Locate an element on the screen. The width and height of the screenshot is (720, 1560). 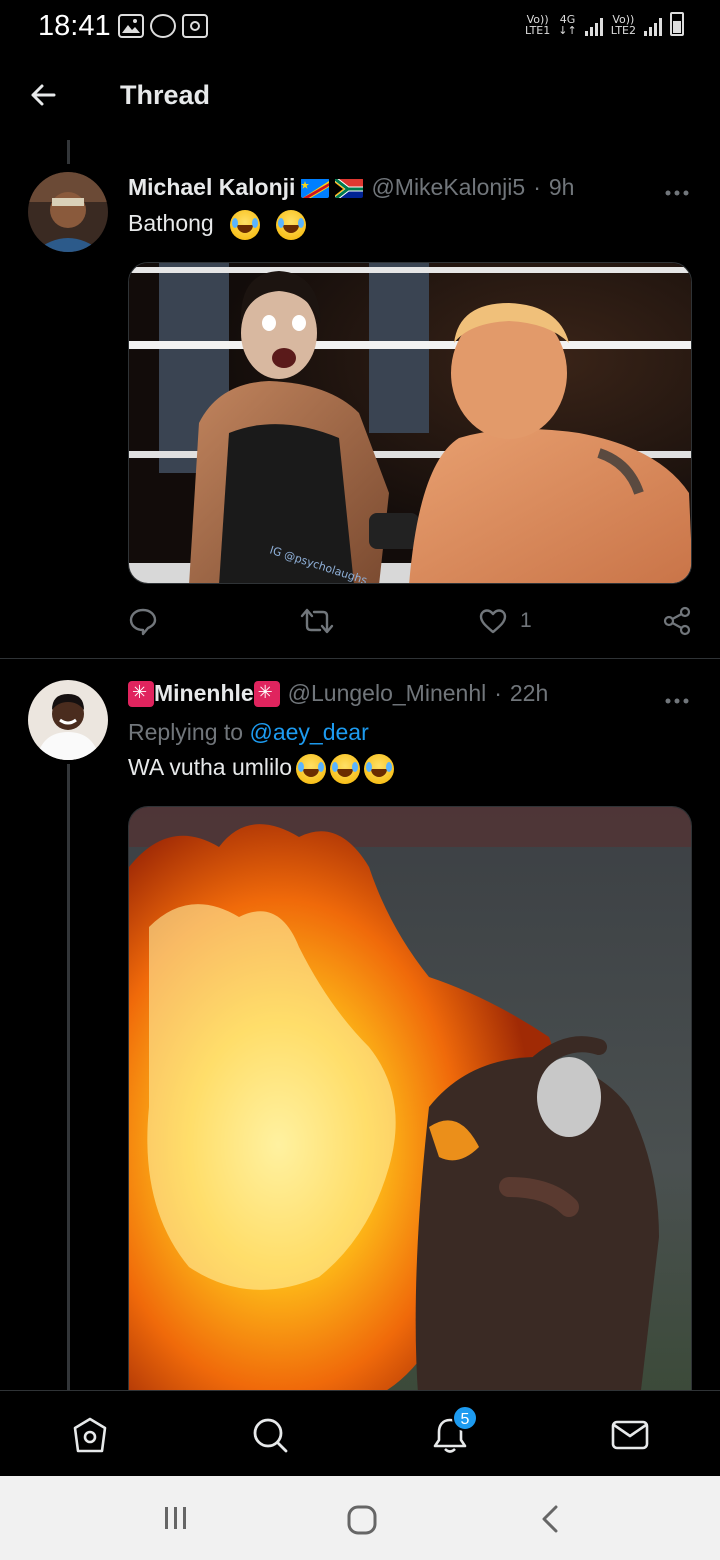
replying-to-prefix: Replying to is located at coordinates (186, 732).